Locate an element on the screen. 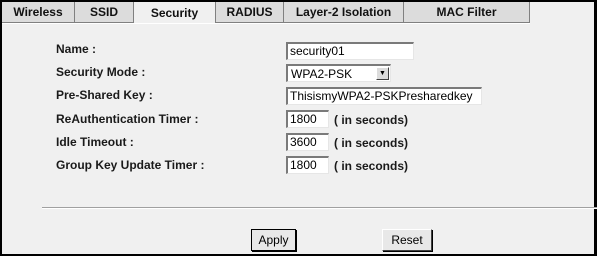 The image size is (601, 260). name-field: security01 is located at coordinates (350, 51).